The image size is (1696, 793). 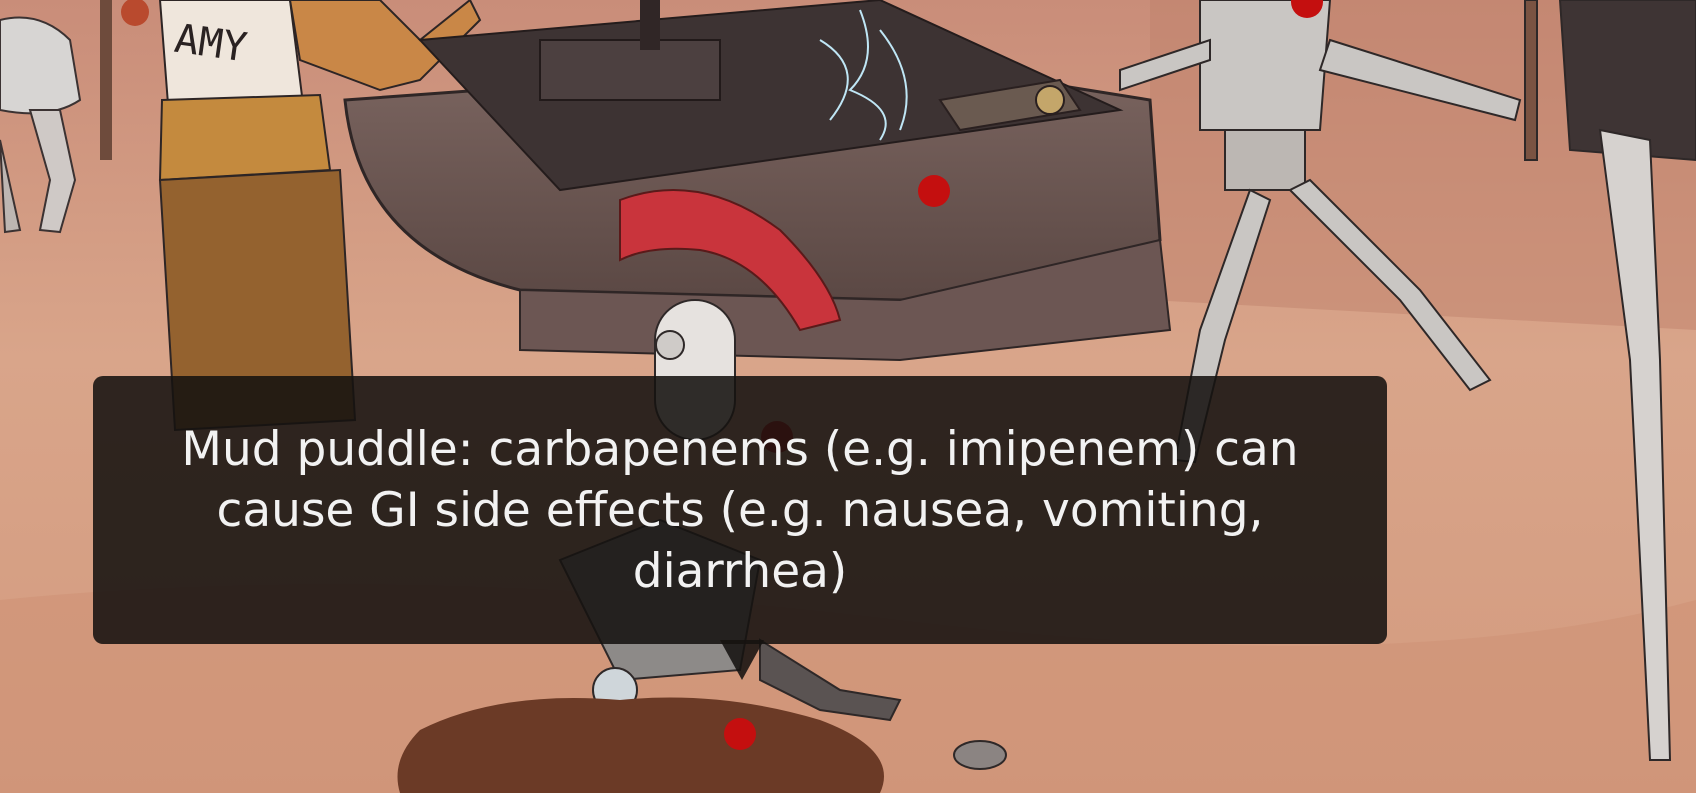 I want to click on machine-hotspot, so click(x=934, y=191).